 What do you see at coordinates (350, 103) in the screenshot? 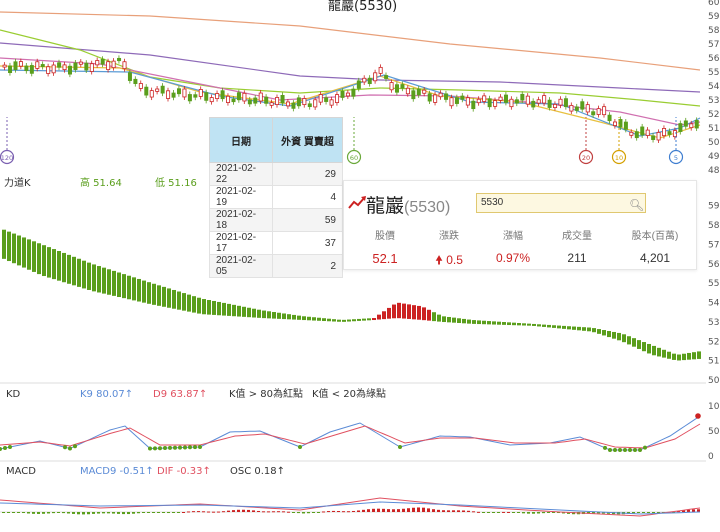
I see `ma-k-line` at bounding box center [350, 103].